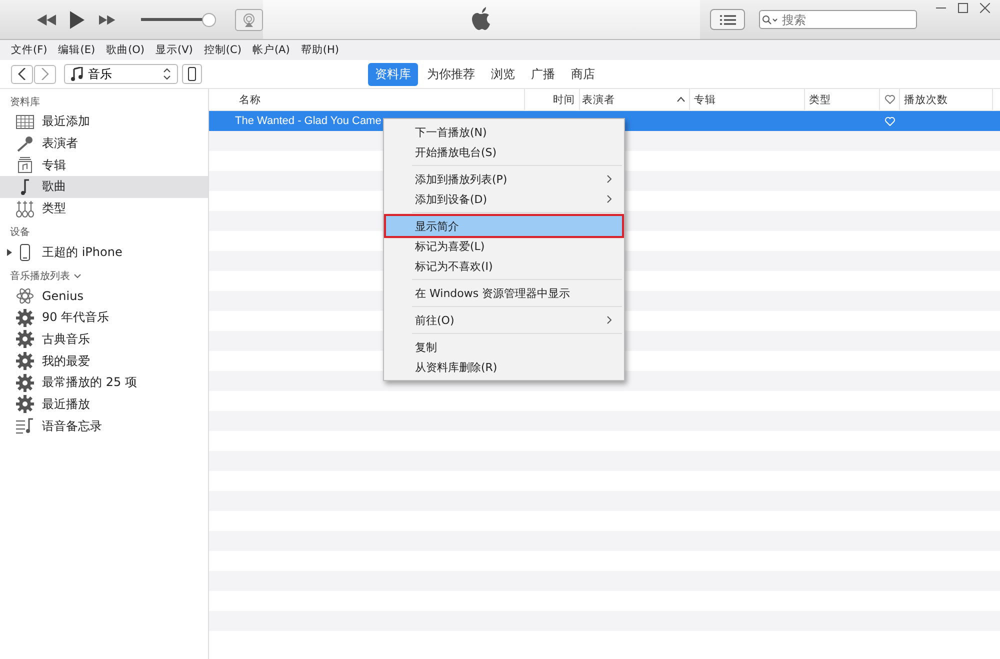 This screenshot has width=1000, height=659. Describe the element at coordinates (40, 277) in the screenshot. I see `section-heading: 音乐播放列表` at that location.